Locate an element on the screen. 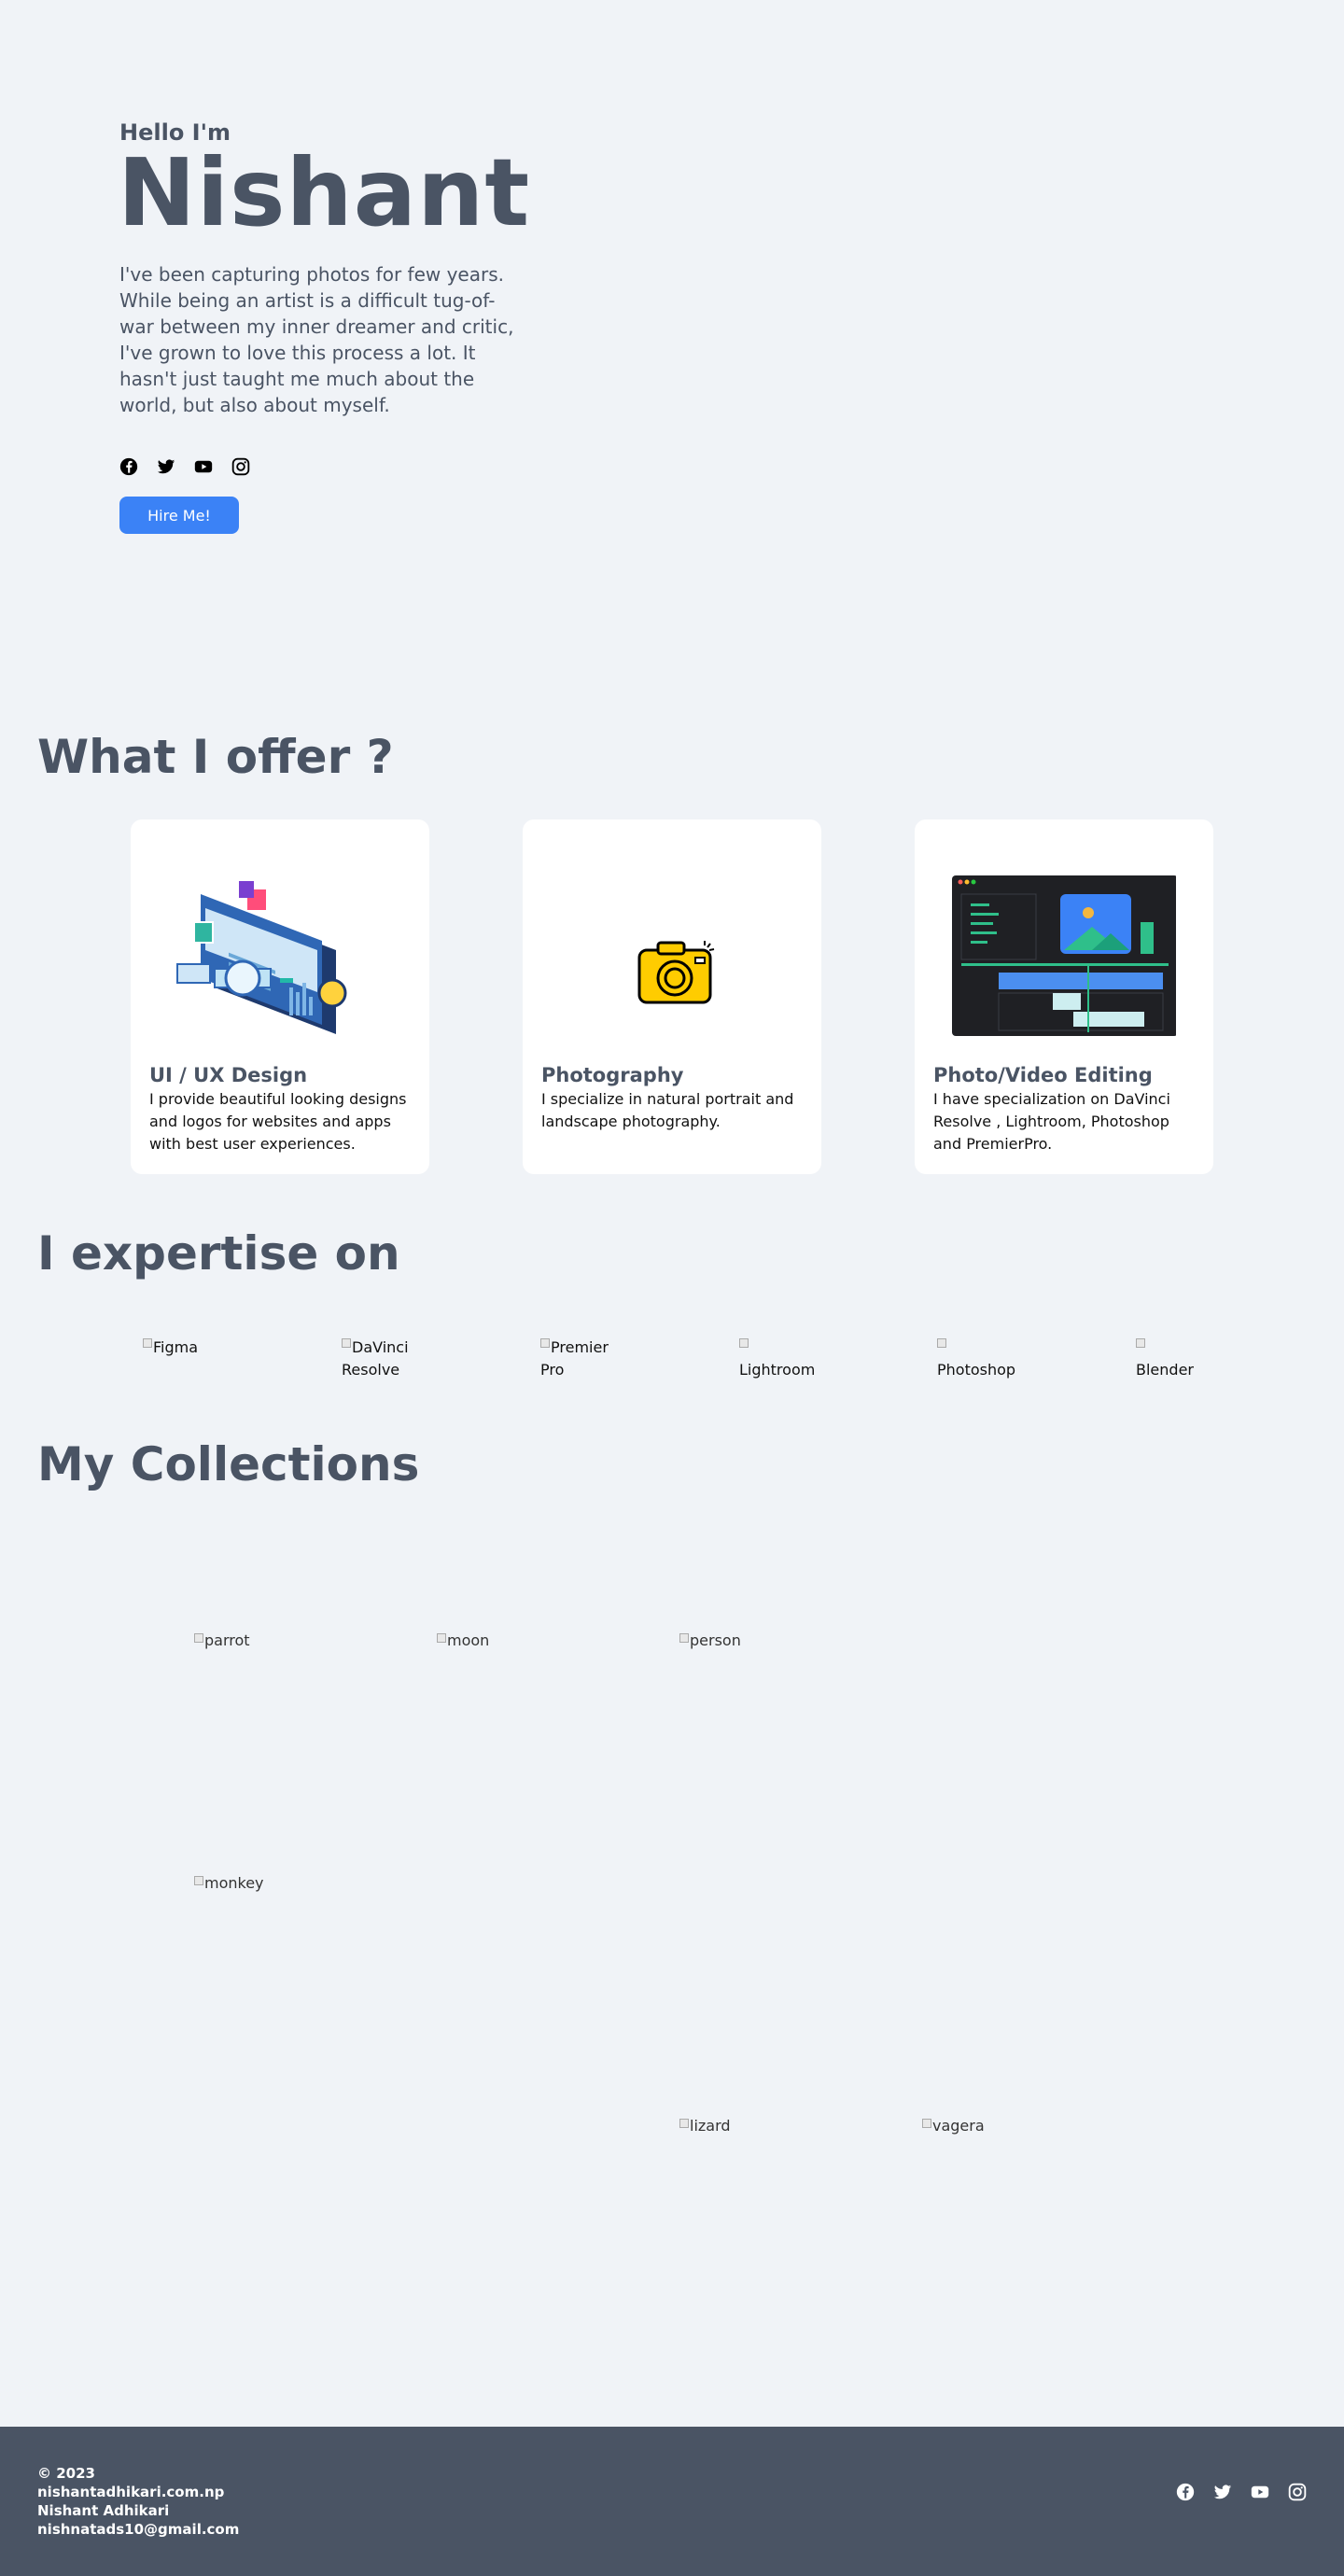 The image size is (1344, 2576). collection-photo-monkey: monkey is located at coordinates (229, 1883).